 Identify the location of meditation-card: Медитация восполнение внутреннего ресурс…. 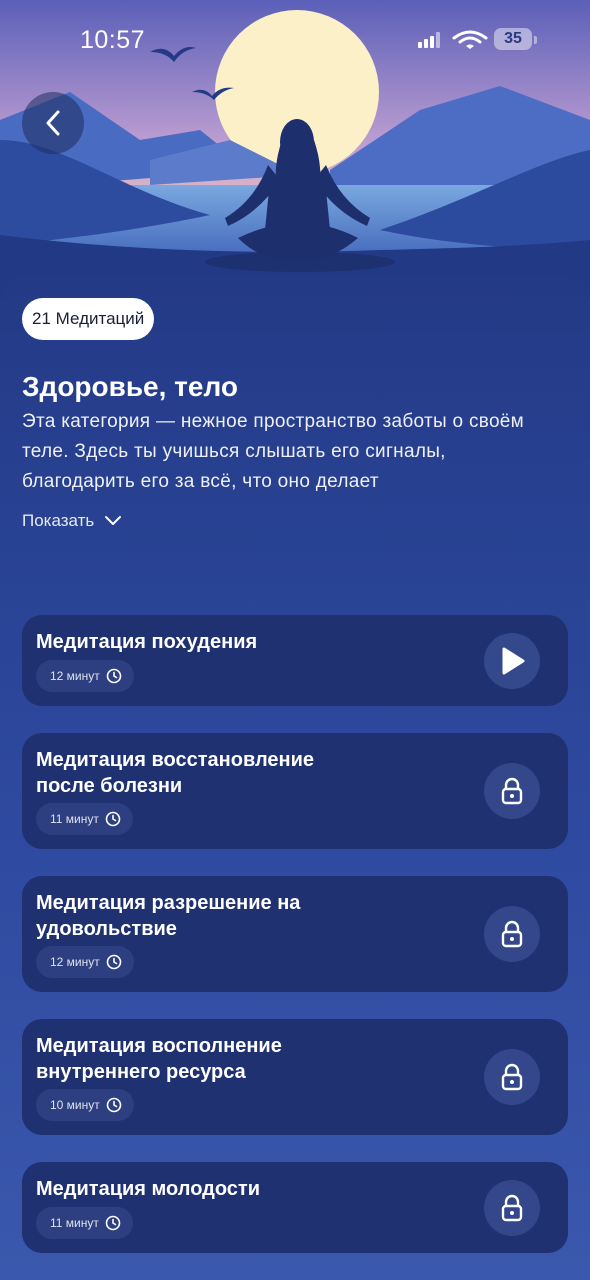
(295, 1077).